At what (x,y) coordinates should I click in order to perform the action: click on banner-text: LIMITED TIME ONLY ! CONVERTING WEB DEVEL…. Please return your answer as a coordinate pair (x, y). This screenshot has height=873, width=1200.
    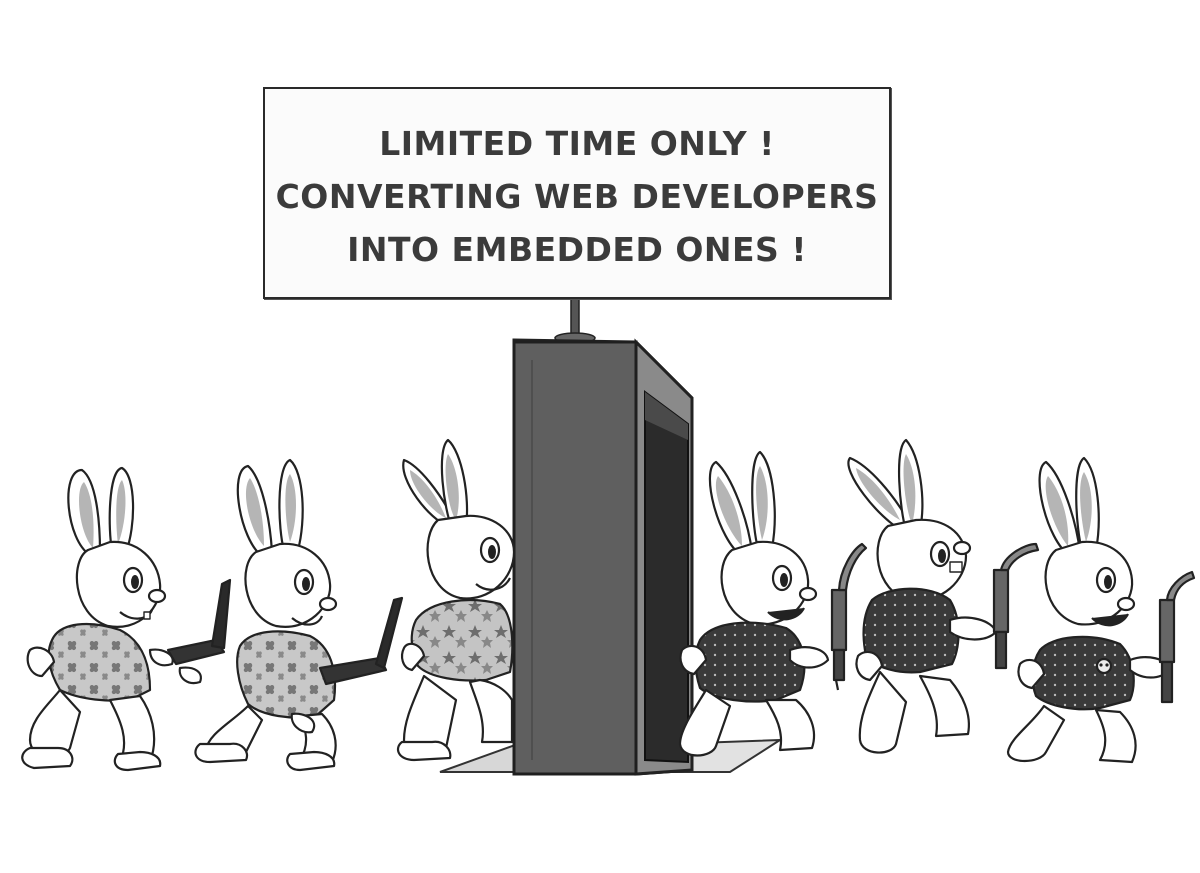
    Looking at the image, I should click on (577, 196).